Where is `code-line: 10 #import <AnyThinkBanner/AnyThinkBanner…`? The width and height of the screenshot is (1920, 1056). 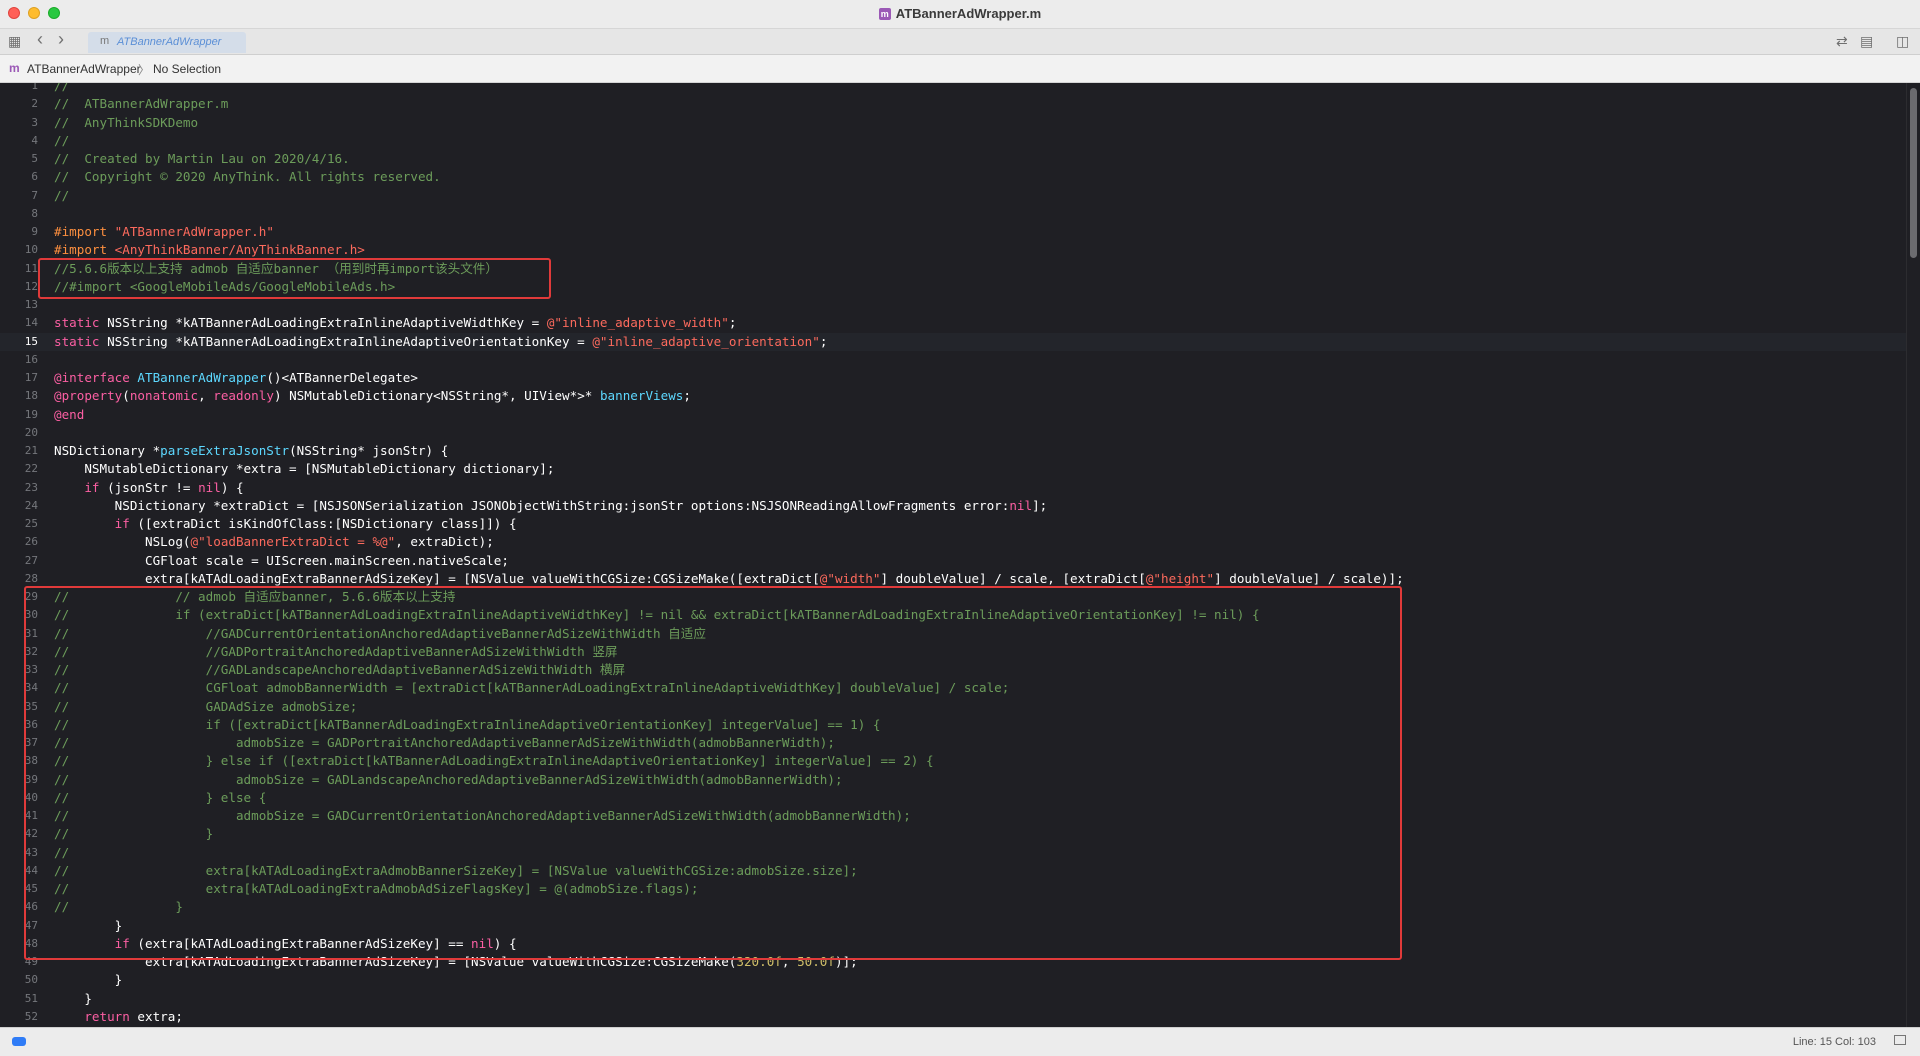
code-line: 10 #import <AnyThinkBanner/AnyThinkBanner… is located at coordinates (953, 250).